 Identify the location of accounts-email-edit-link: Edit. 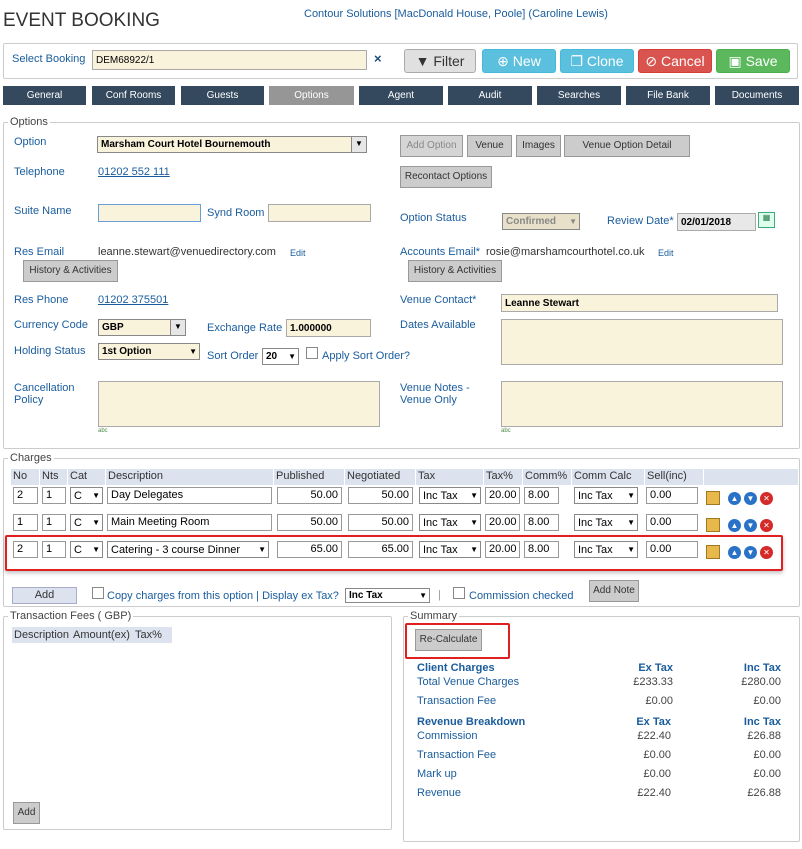
(666, 253).